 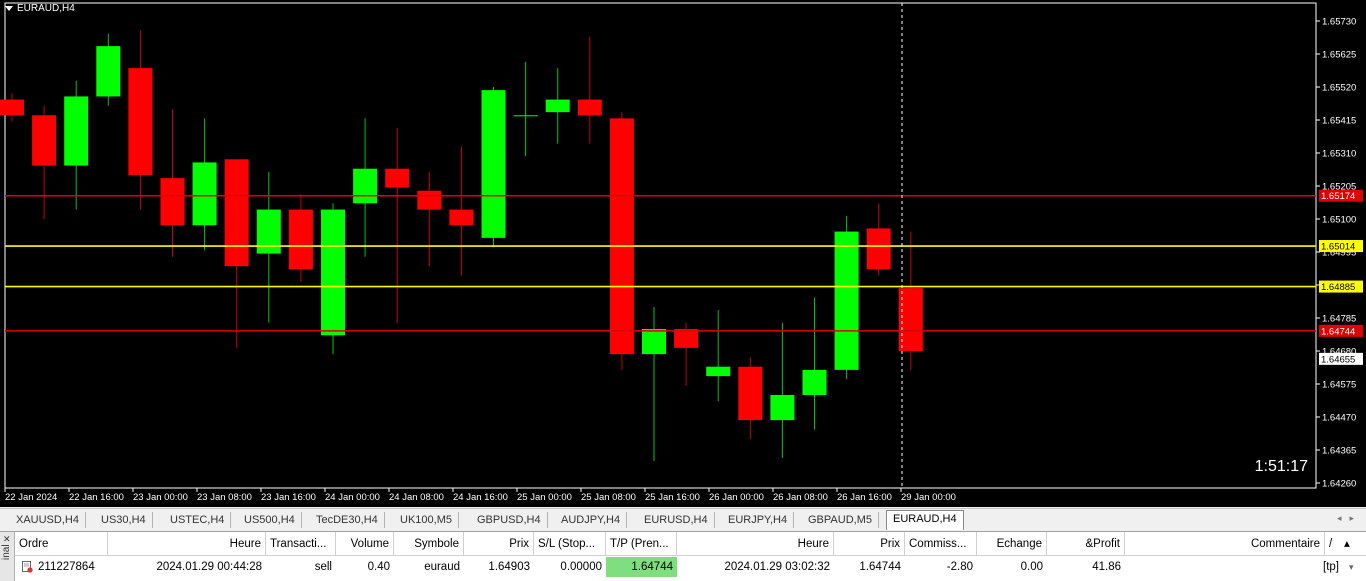 What do you see at coordinates (1332, 544) in the screenshot?
I see `sort-indicator: /` at bounding box center [1332, 544].